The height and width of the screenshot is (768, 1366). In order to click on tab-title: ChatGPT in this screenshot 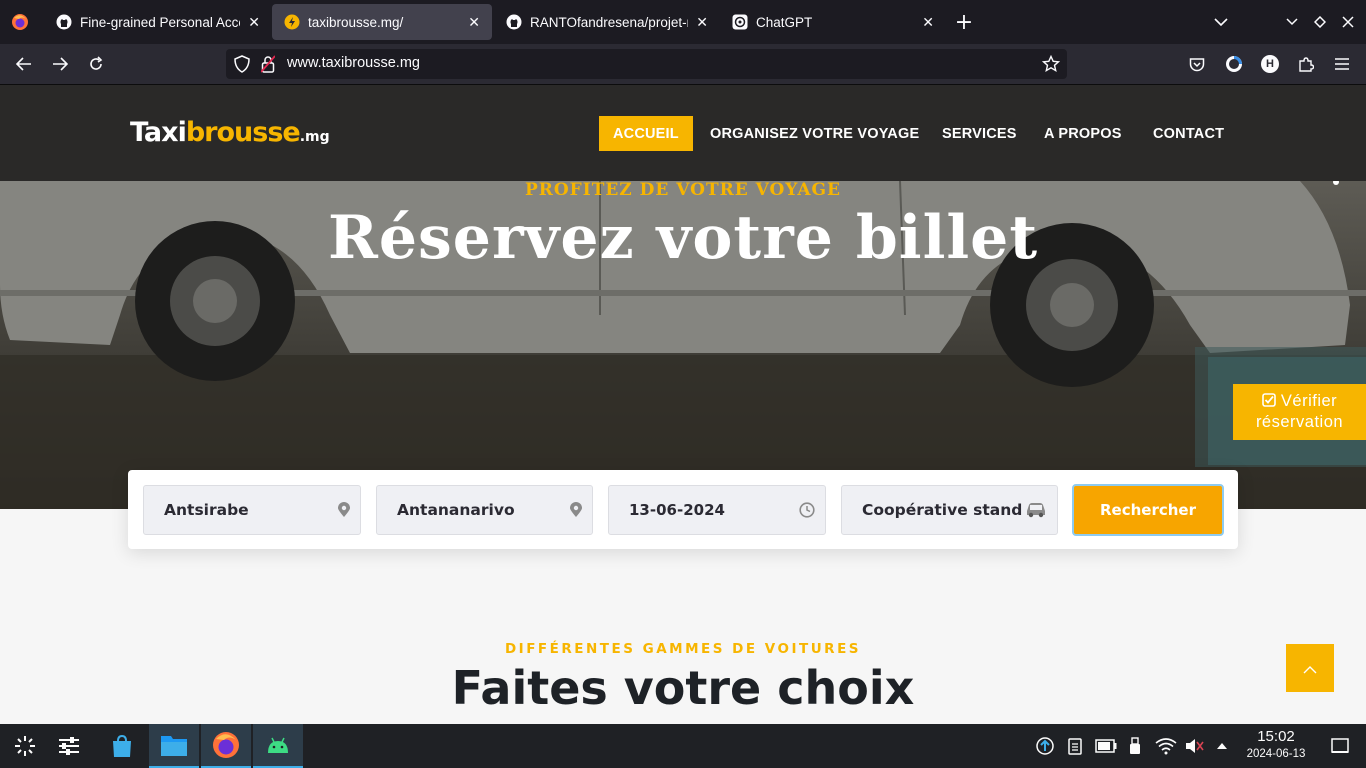, I will do `click(784, 22)`.